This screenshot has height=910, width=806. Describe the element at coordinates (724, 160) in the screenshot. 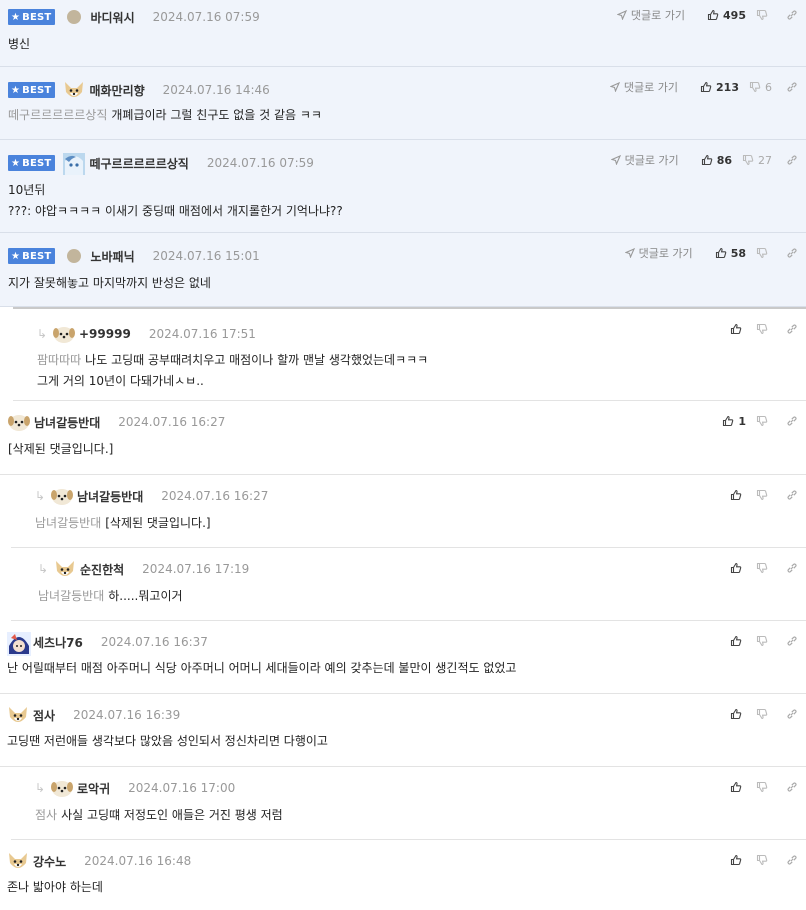

I see `like-count: 86` at that location.